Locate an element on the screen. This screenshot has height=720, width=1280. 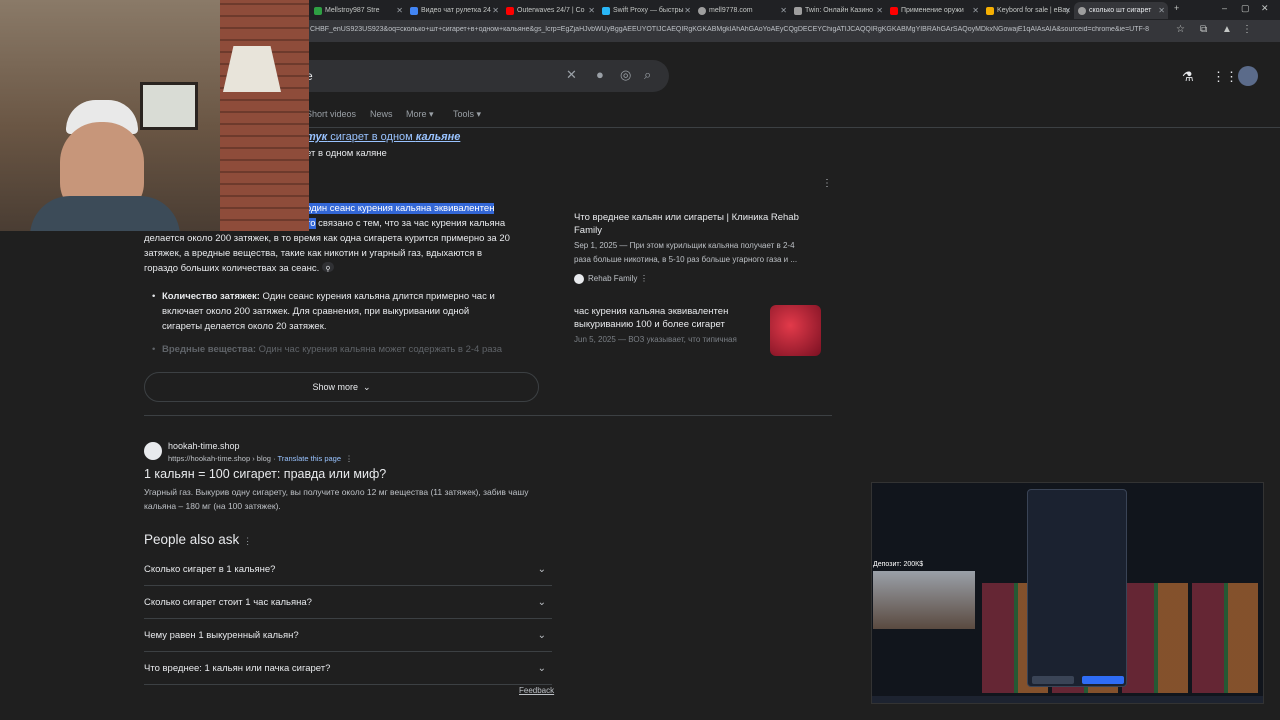
microphone-icon: ● is located at coordinates (600, 74).